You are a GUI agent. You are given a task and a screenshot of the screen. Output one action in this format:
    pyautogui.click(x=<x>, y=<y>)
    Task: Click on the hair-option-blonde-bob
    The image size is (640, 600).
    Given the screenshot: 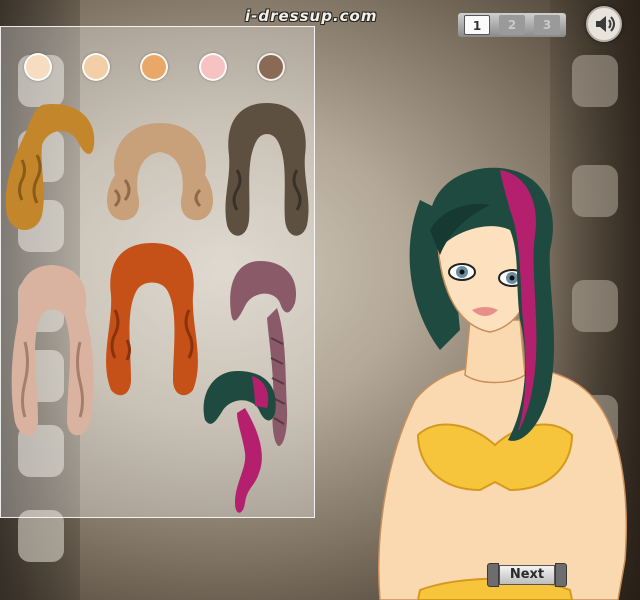 What is the action you would take?
    pyautogui.click(x=160, y=172)
    